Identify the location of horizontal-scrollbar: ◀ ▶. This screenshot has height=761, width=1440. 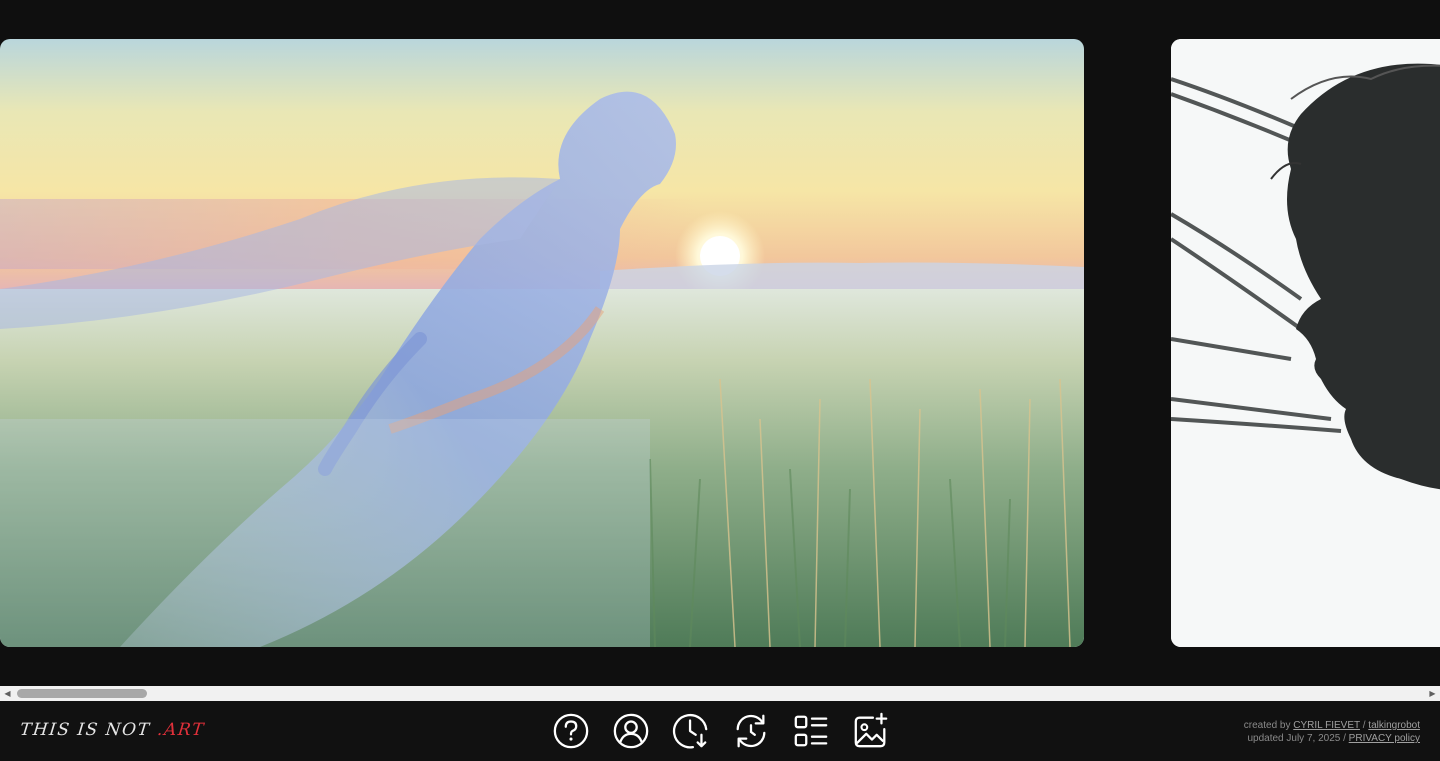
(720, 693).